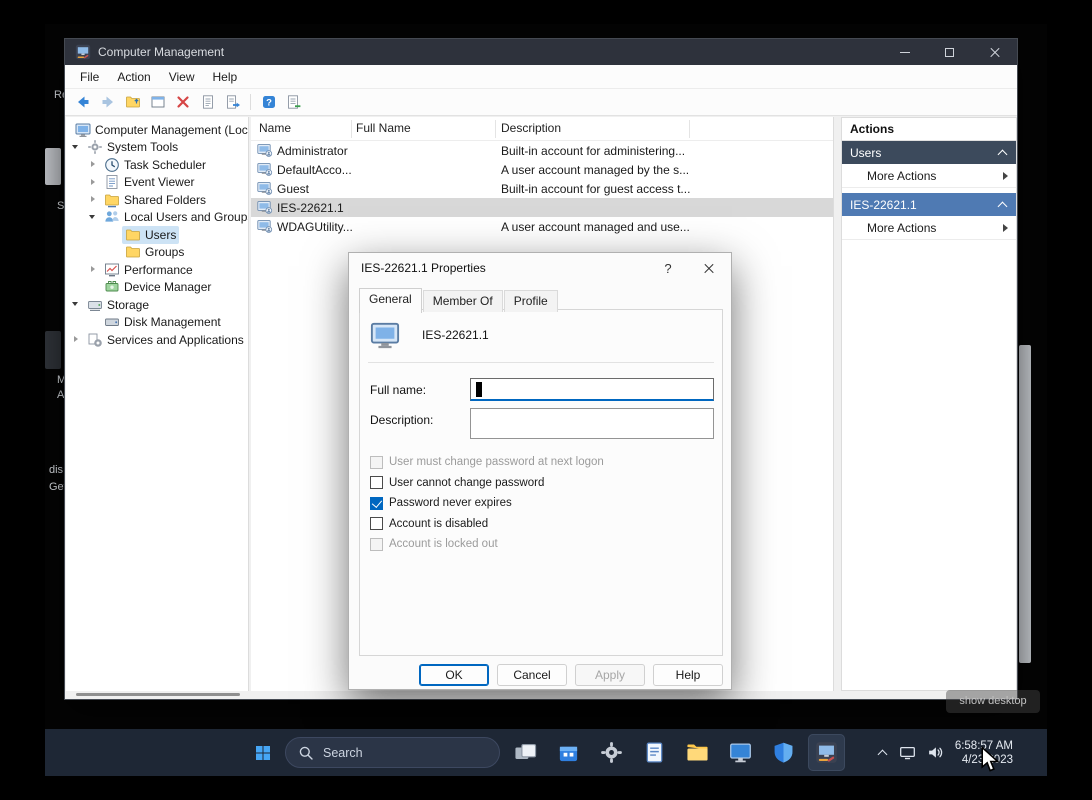  Describe the element at coordinates (904, 52) in the screenshot. I see `minimize-button` at that location.